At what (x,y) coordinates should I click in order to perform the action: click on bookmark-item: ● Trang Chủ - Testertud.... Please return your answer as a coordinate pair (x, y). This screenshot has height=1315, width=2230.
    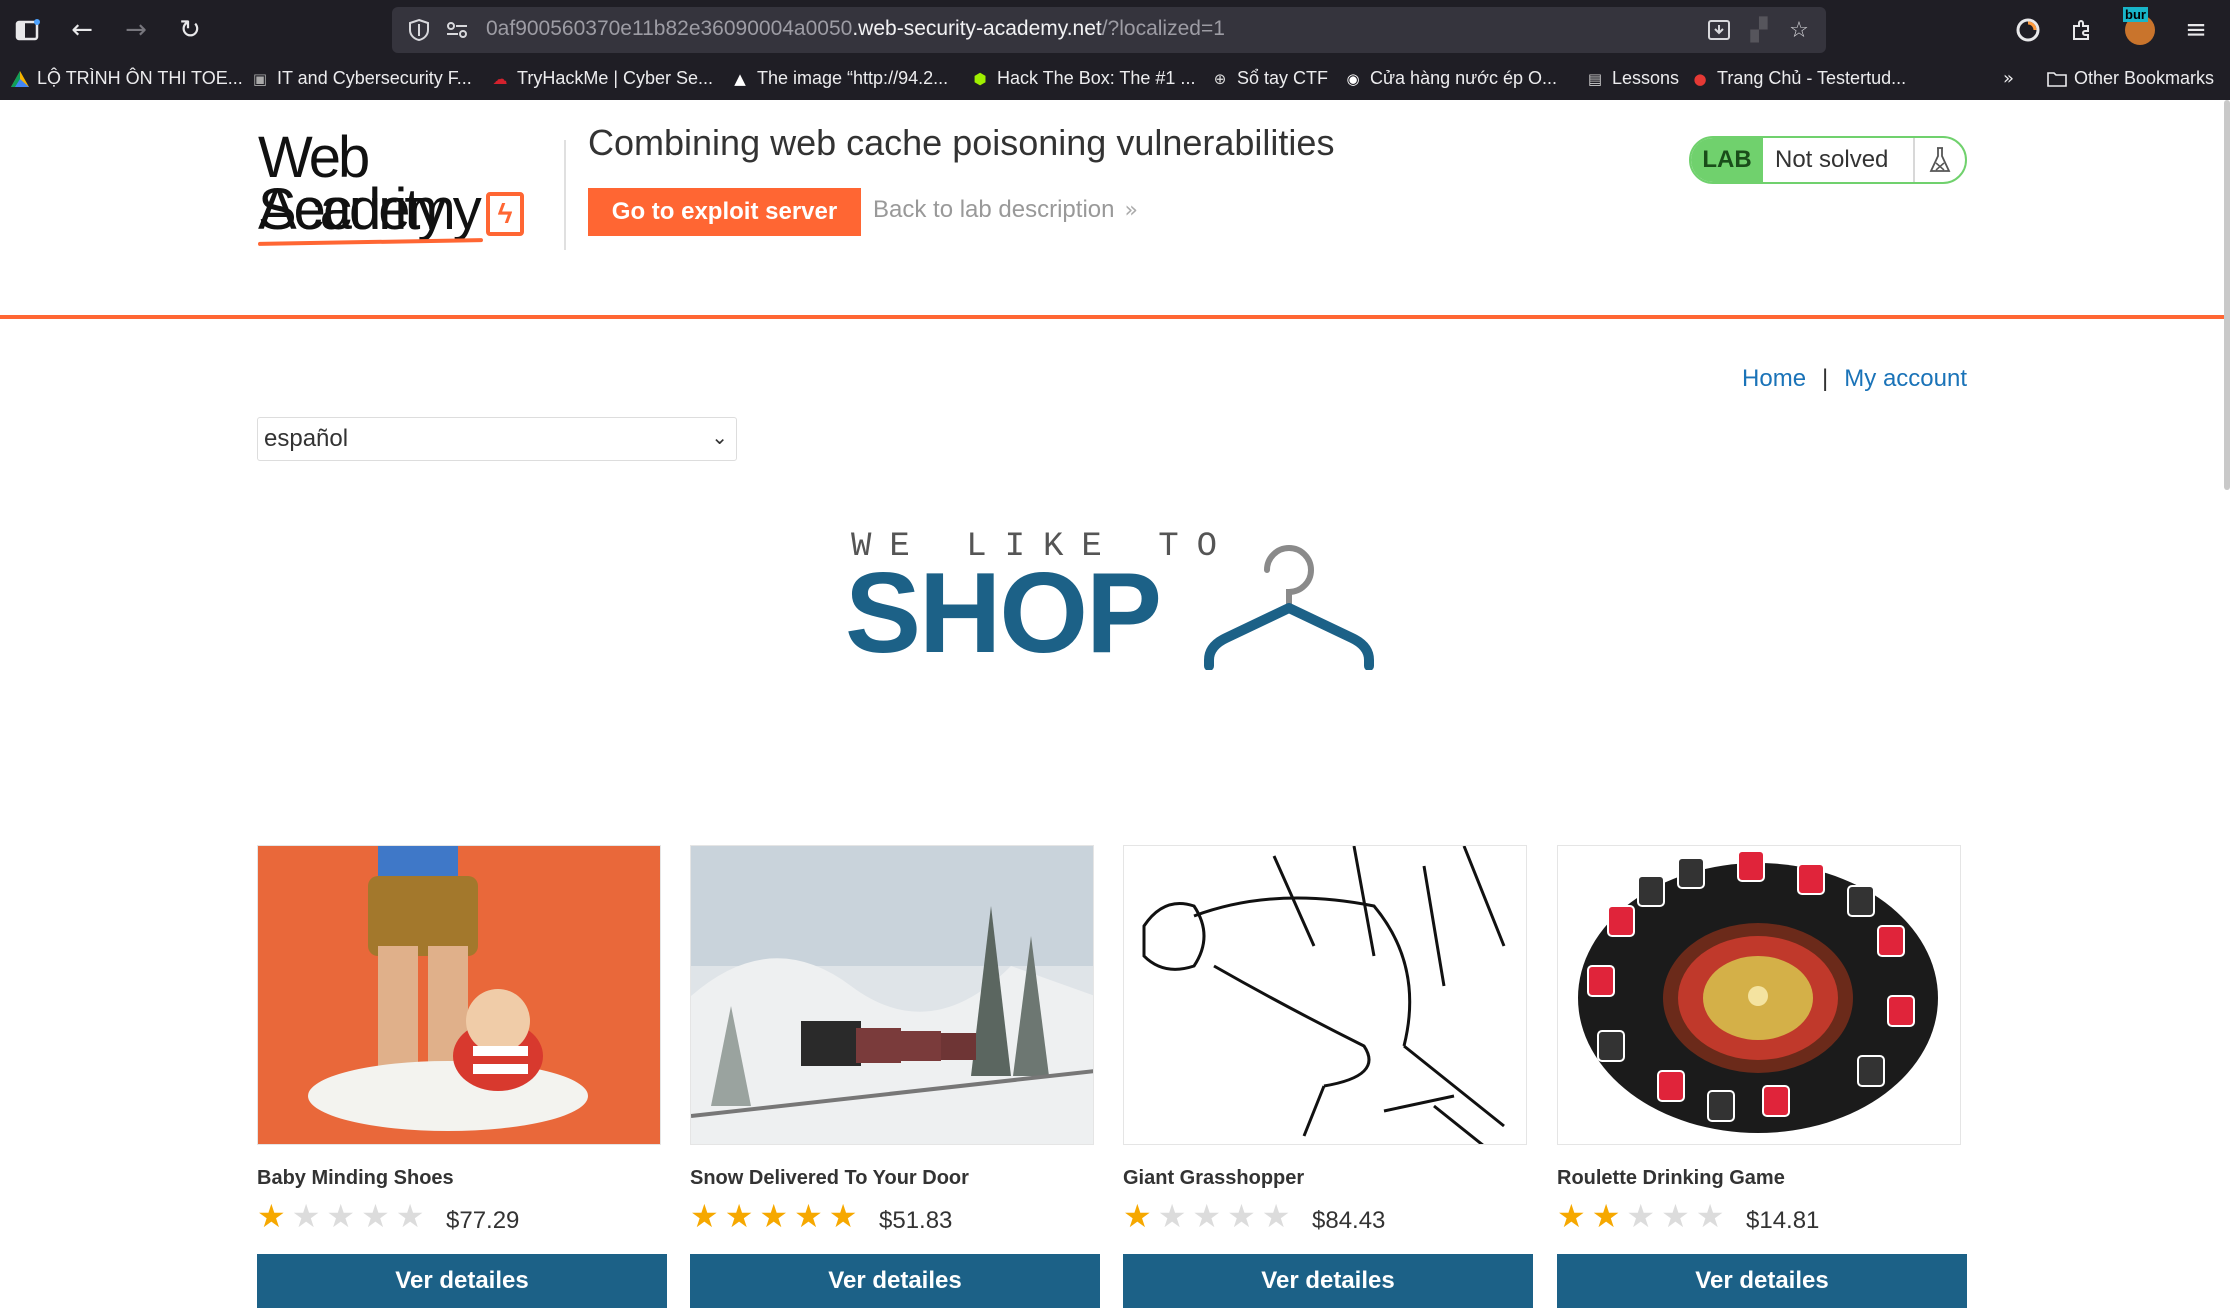
    Looking at the image, I should click on (1798, 78).